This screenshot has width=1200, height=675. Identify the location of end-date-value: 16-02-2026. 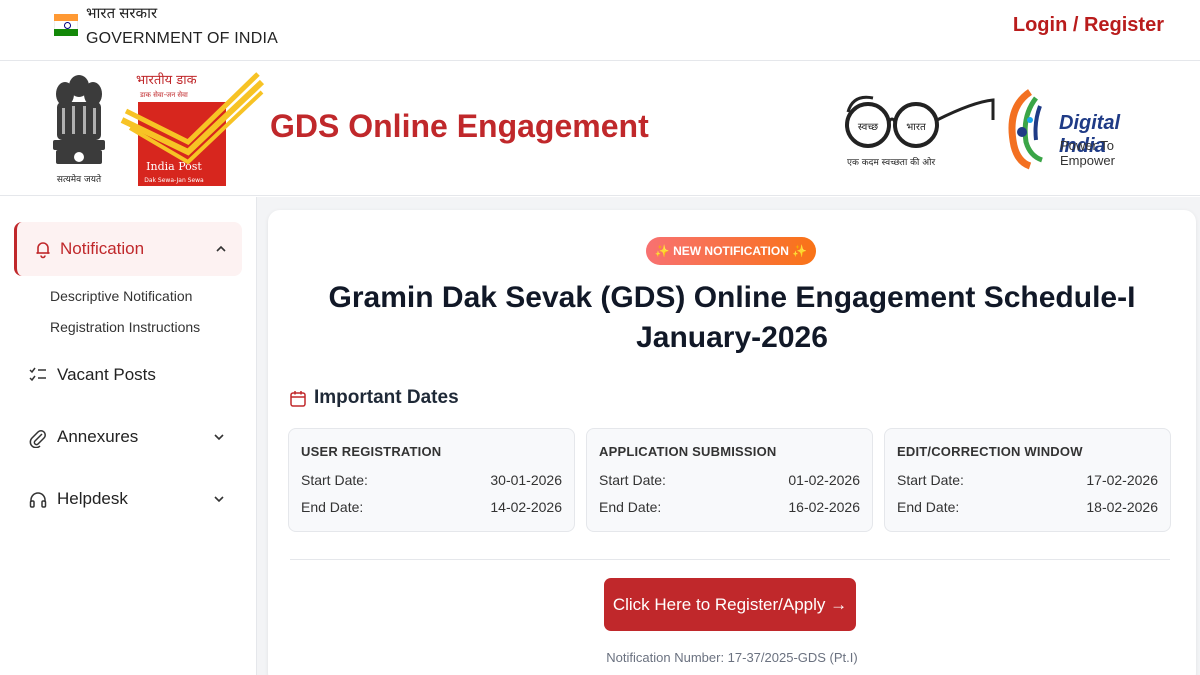
(824, 507).